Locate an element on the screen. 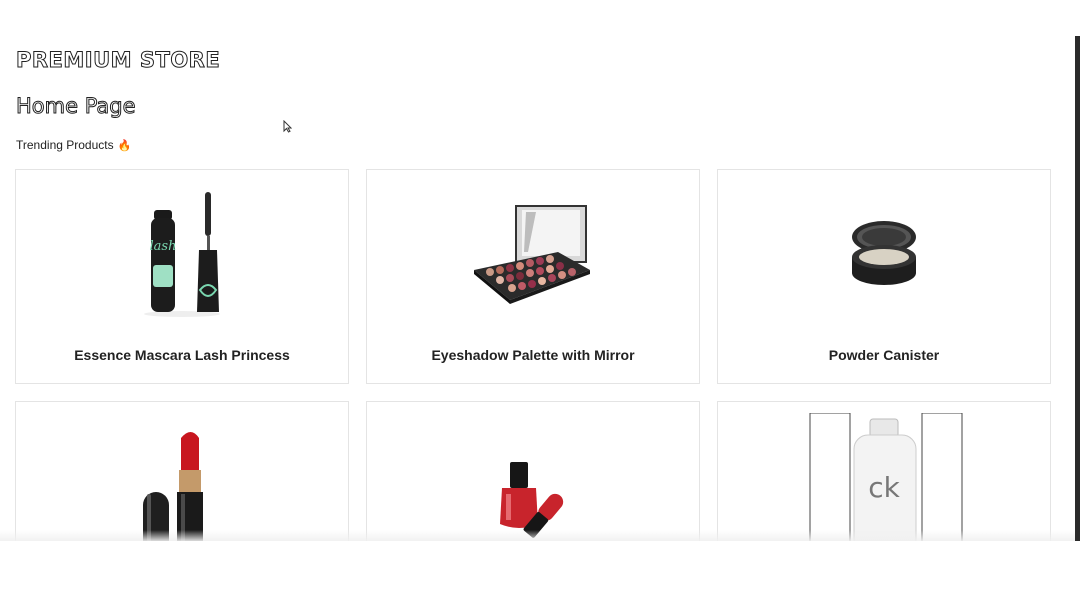  product-card: Powder Canister is located at coordinates (884, 276).